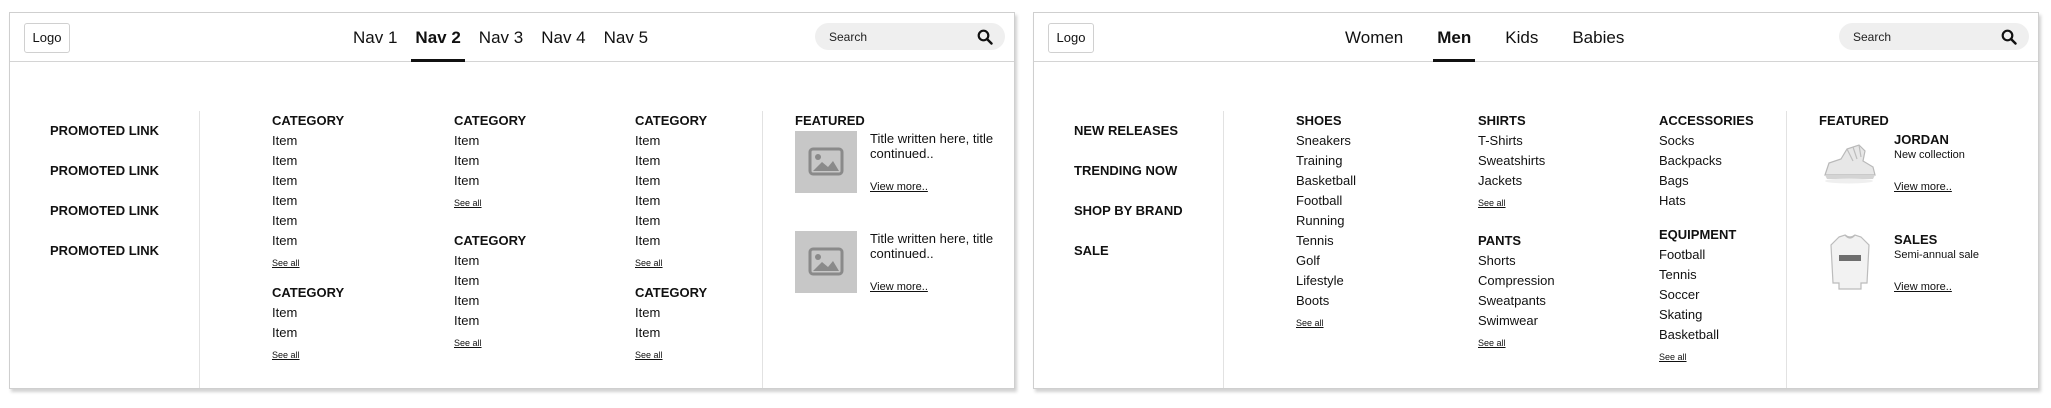 This screenshot has width=2051, height=408. Describe the element at coordinates (438, 37) in the screenshot. I see `nav-item-2: Nav 2` at that location.